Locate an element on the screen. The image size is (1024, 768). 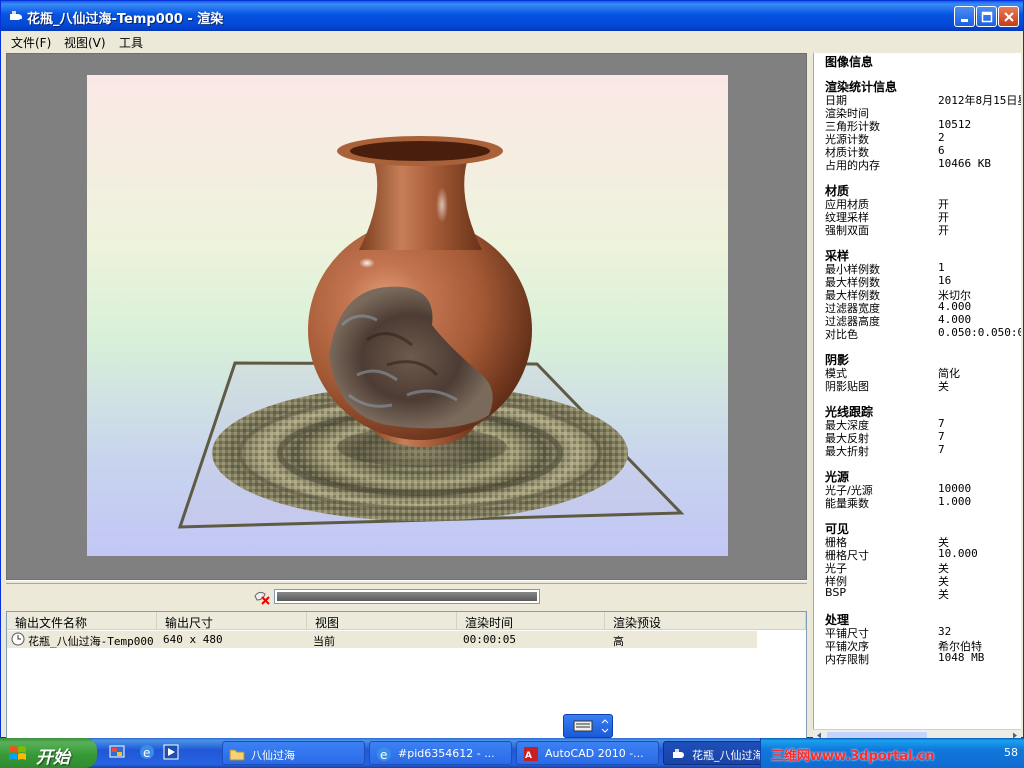
cell-render-time: 00:00:05 is located at coordinates (489, 639).